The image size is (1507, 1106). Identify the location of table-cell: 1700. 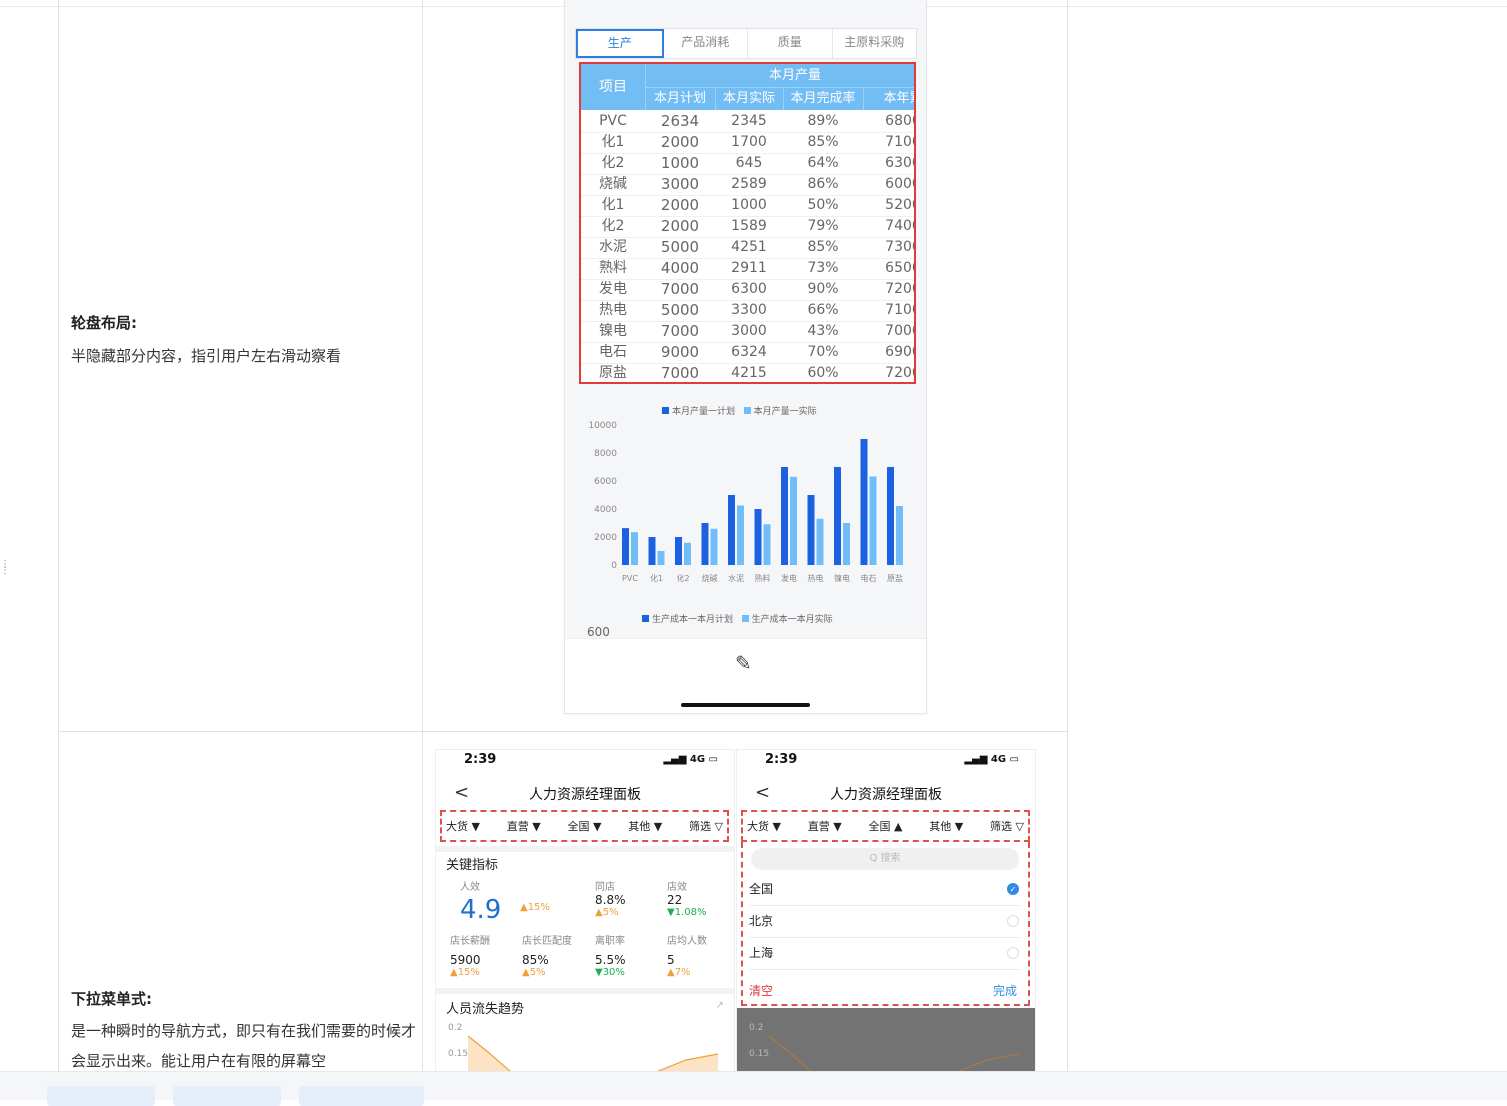
(749, 142).